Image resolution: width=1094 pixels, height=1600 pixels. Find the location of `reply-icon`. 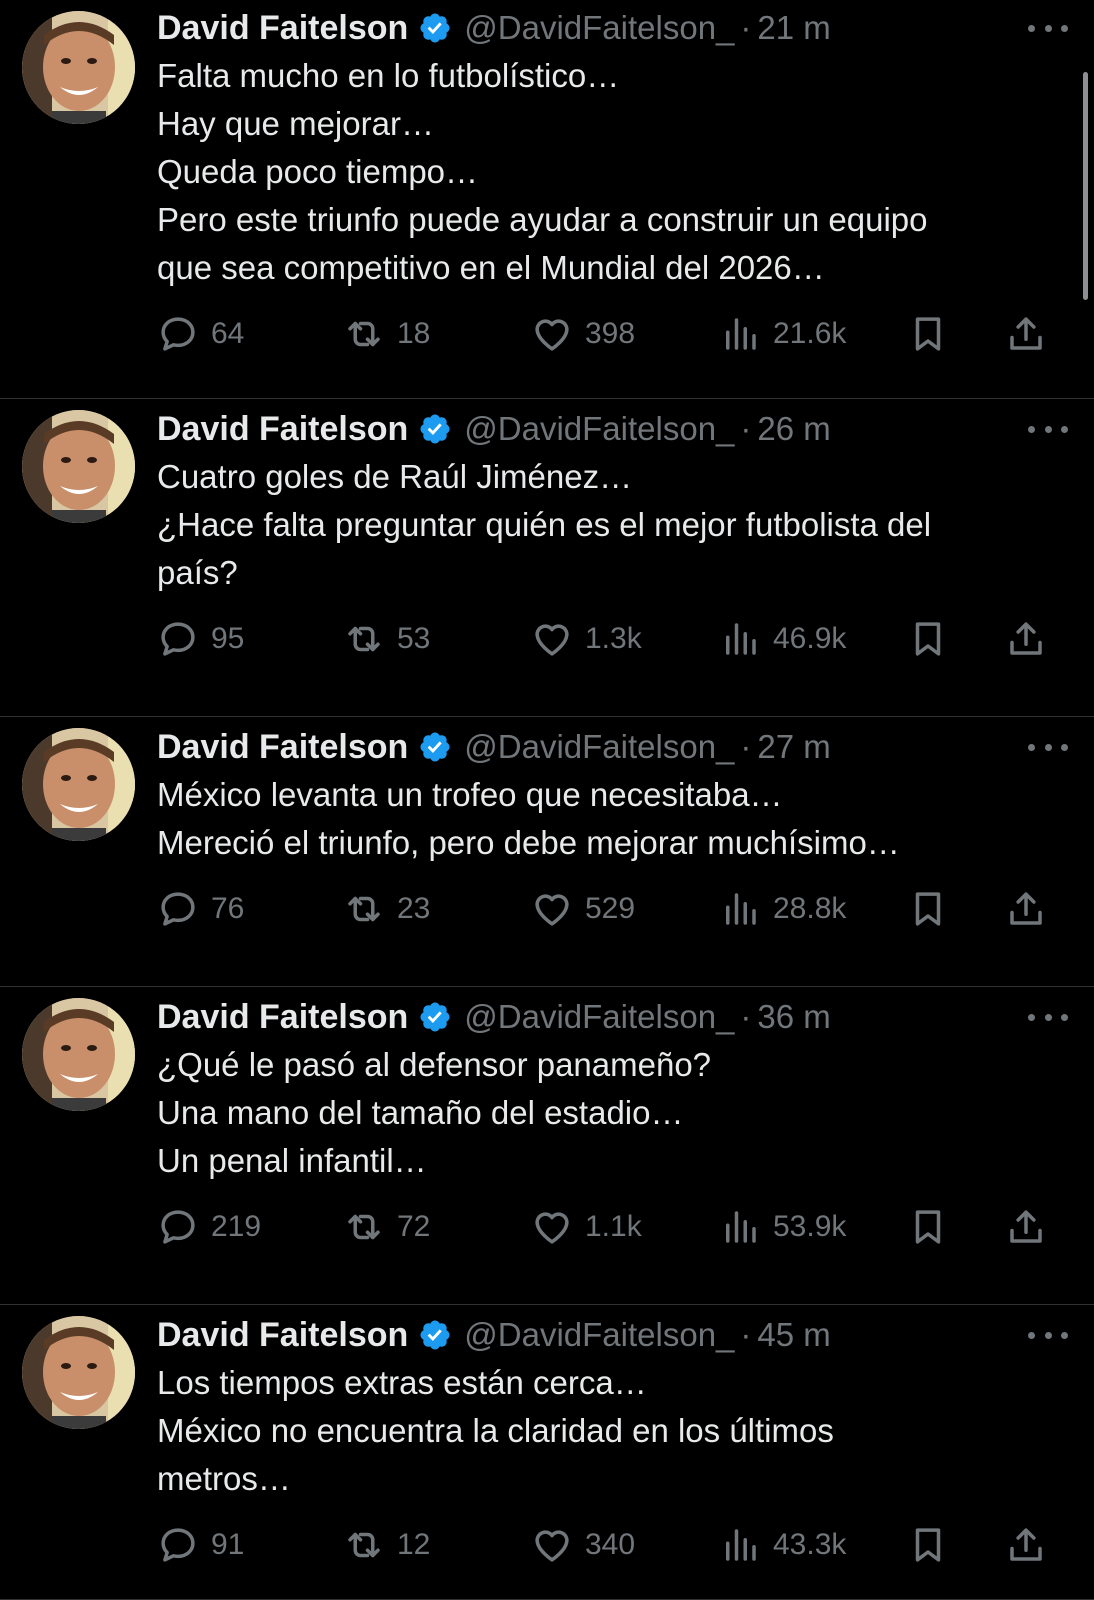

reply-icon is located at coordinates (178, 1545).